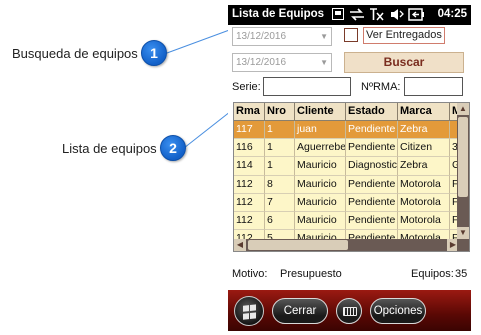 The width and height of the screenshot is (481, 335). What do you see at coordinates (416, 15) in the screenshot?
I see `battery-icon` at bounding box center [416, 15].